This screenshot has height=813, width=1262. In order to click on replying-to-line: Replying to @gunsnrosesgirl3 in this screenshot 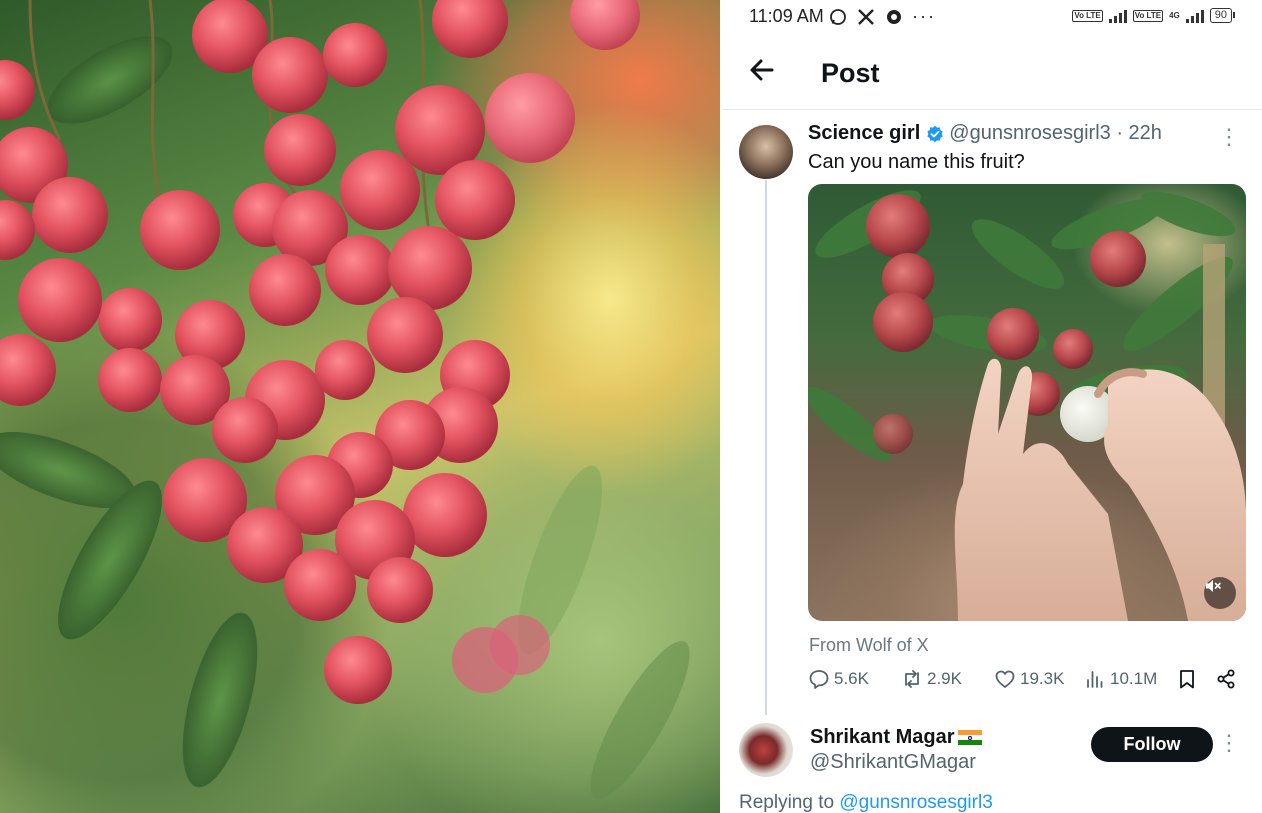, I will do `click(866, 802)`.